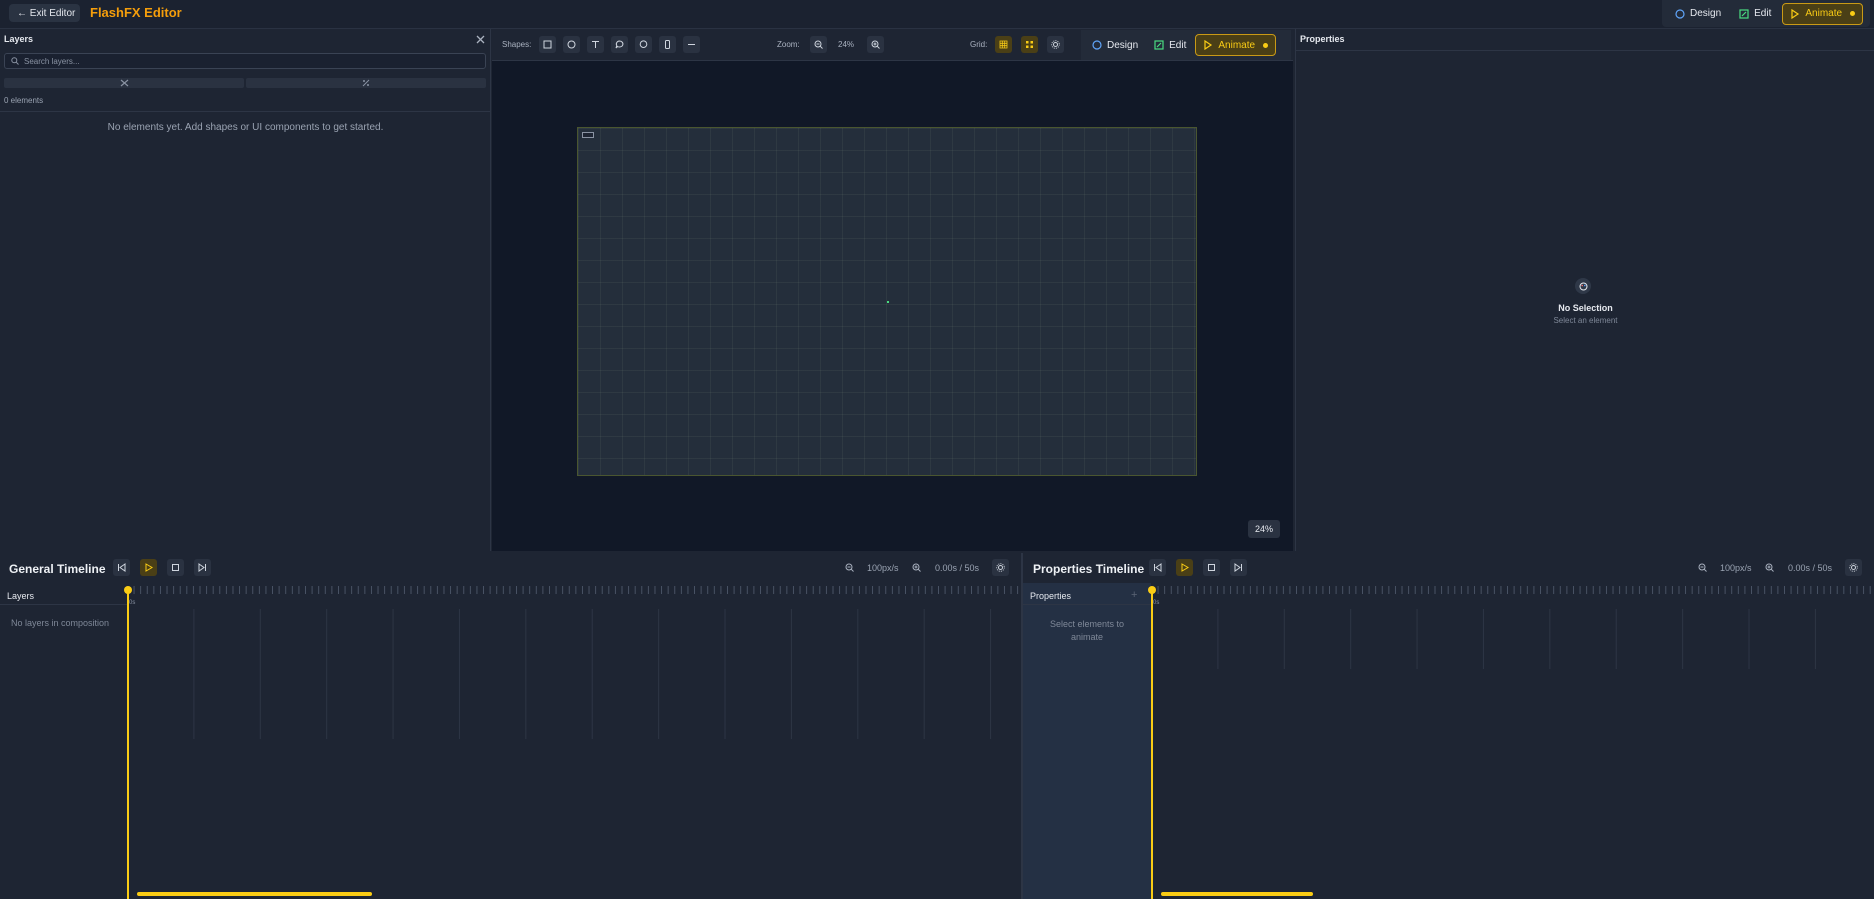  Describe the element at coordinates (24, 100) in the screenshot. I see `element-count: 0 elements` at that location.